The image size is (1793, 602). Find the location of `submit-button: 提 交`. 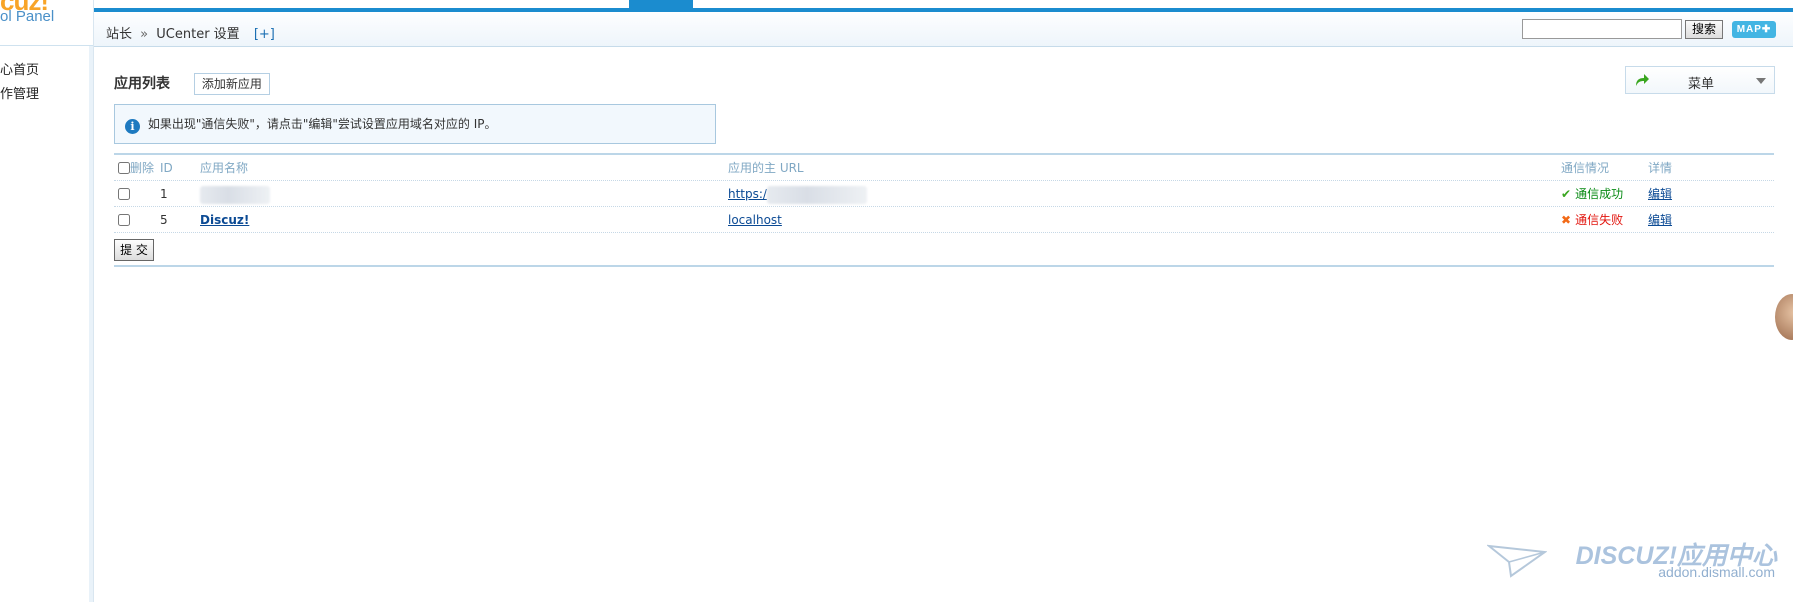

submit-button: 提 交 is located at coordinates (134, 250).